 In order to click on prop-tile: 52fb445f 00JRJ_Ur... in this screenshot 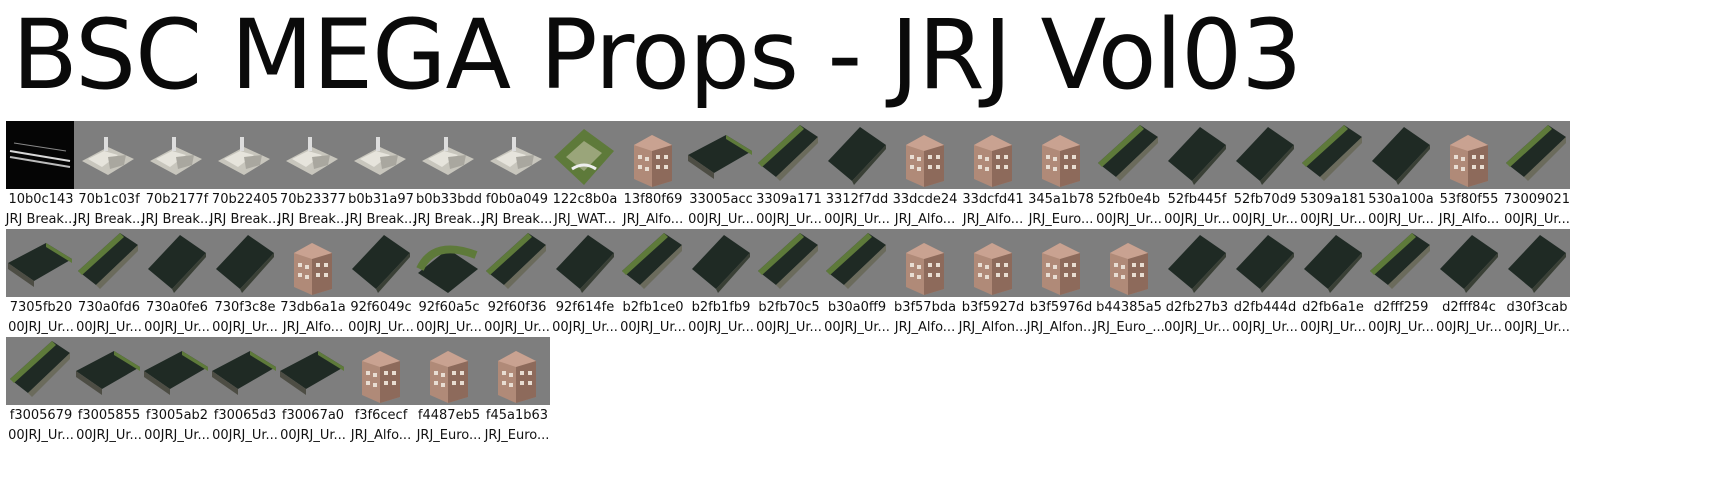, I will do `click(1197, 181)`.